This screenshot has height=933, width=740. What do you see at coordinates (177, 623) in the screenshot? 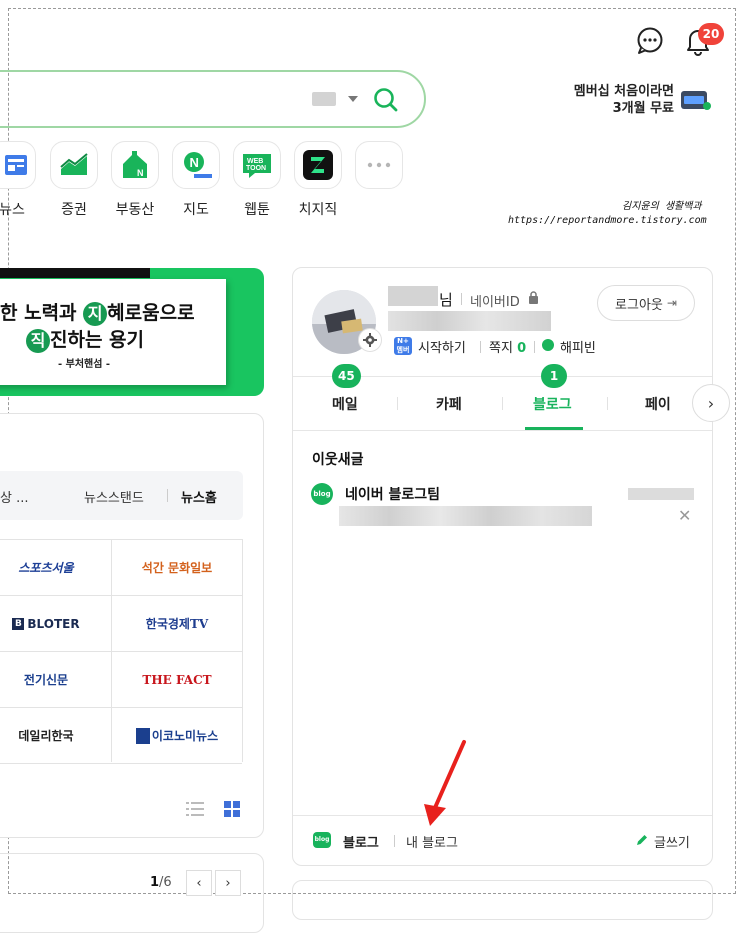
I see `press-logo-hkwtv: 한국경제TV` at bounding box center [177, 623].